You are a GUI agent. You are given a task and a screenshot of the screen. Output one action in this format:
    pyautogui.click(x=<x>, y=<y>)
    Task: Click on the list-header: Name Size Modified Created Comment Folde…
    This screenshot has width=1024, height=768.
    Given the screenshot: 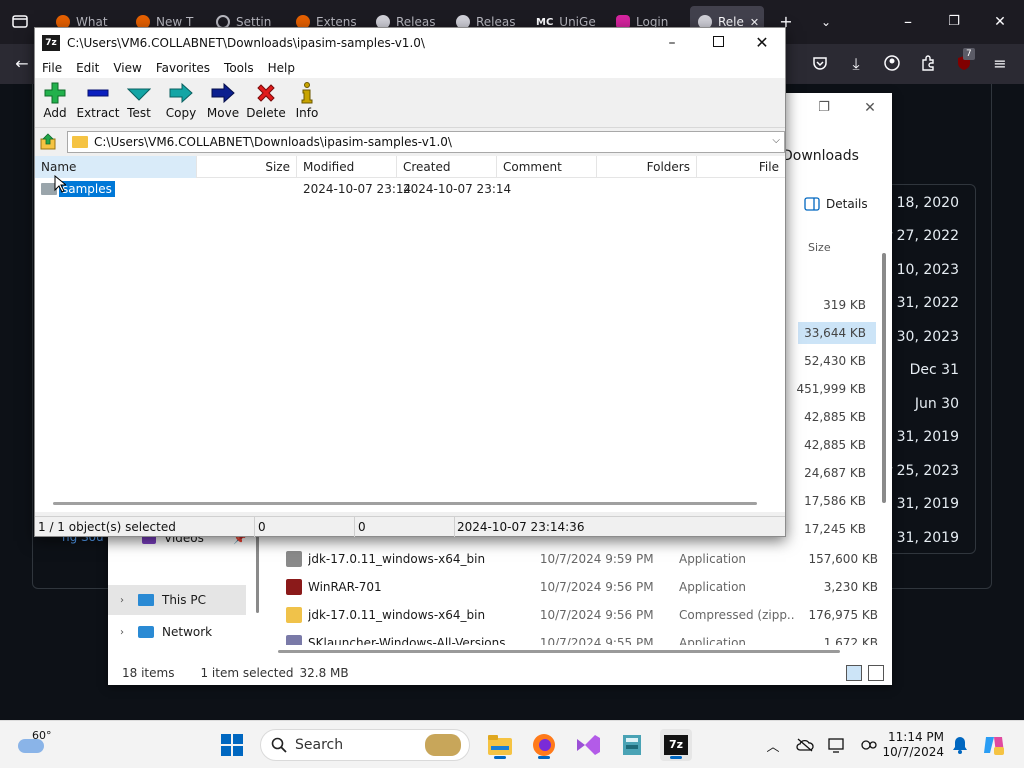 What is the action you would take?
    pyautogui.click(x=410, y=167)
    